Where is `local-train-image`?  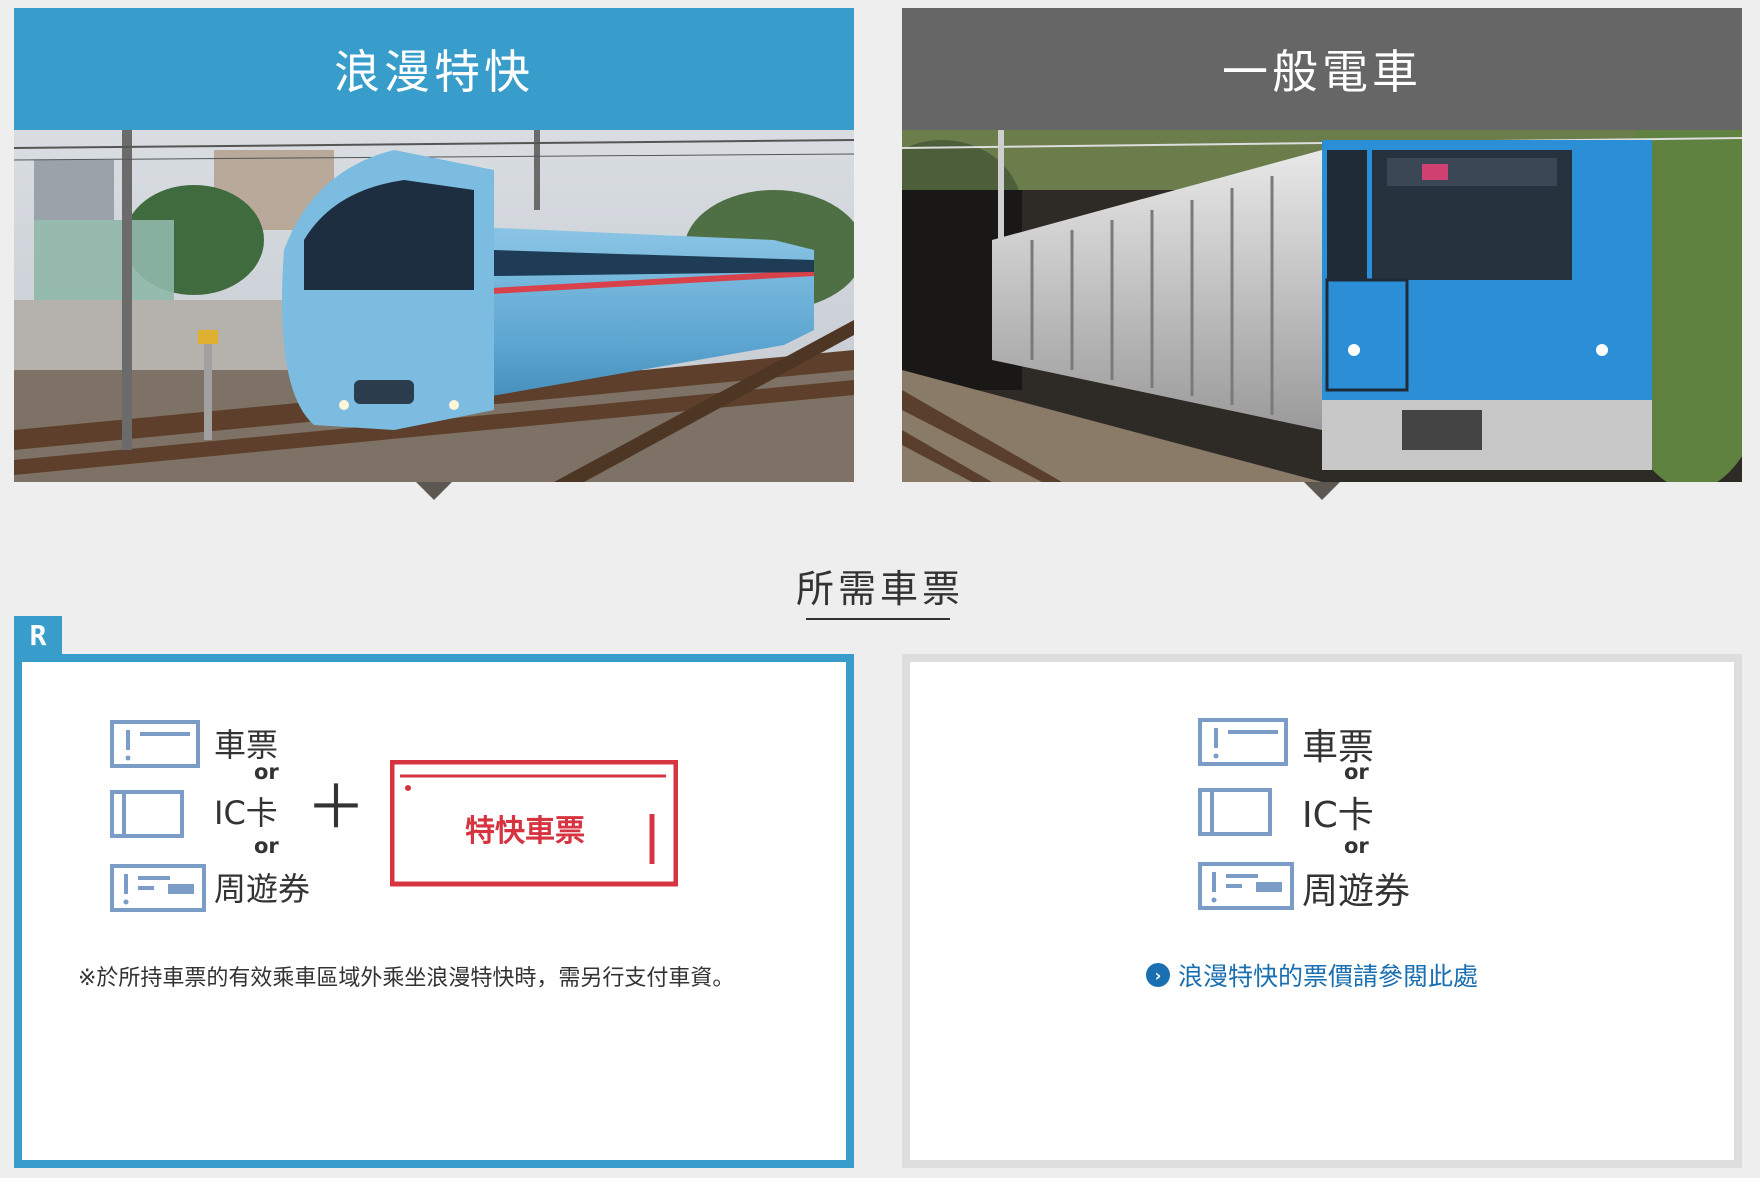 local-train-image is located at coordinates (1322, 306).